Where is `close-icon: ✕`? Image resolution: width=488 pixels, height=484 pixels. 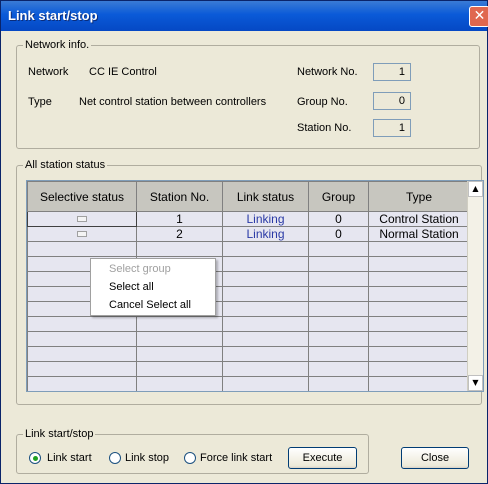
close-icon: ✕ is located at coordinates (478, 16).